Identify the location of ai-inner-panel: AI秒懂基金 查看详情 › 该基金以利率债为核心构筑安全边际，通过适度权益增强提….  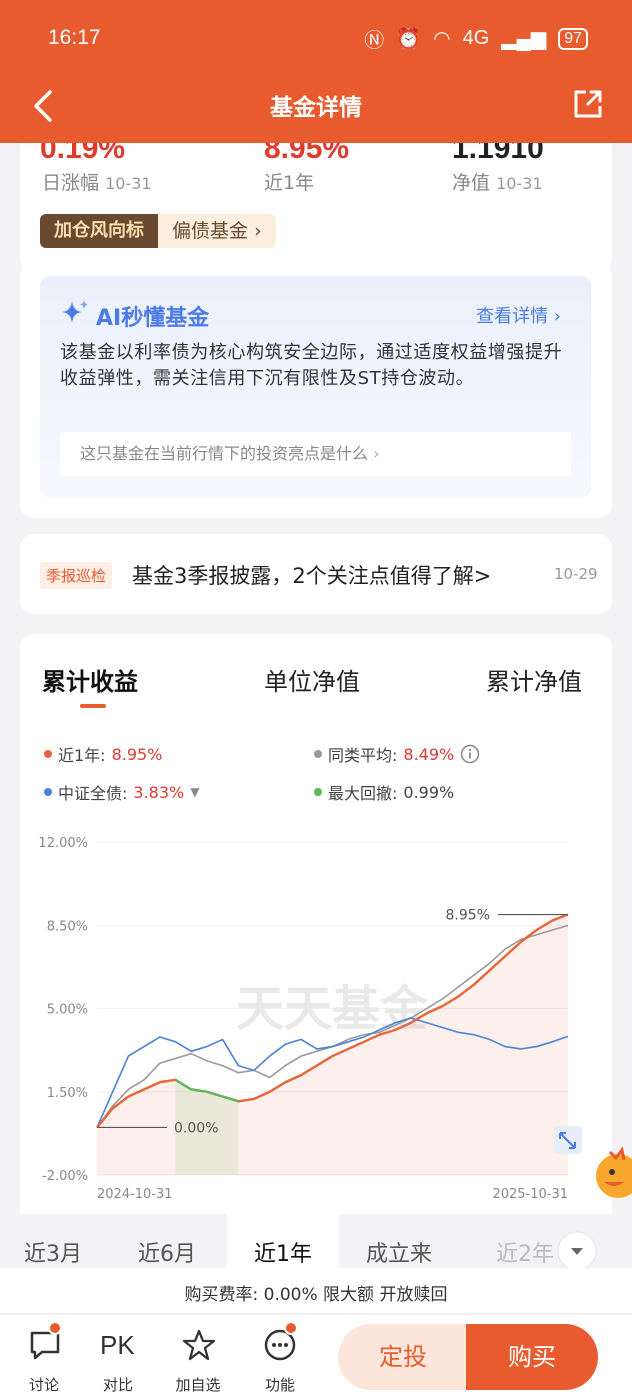
(315, 387).